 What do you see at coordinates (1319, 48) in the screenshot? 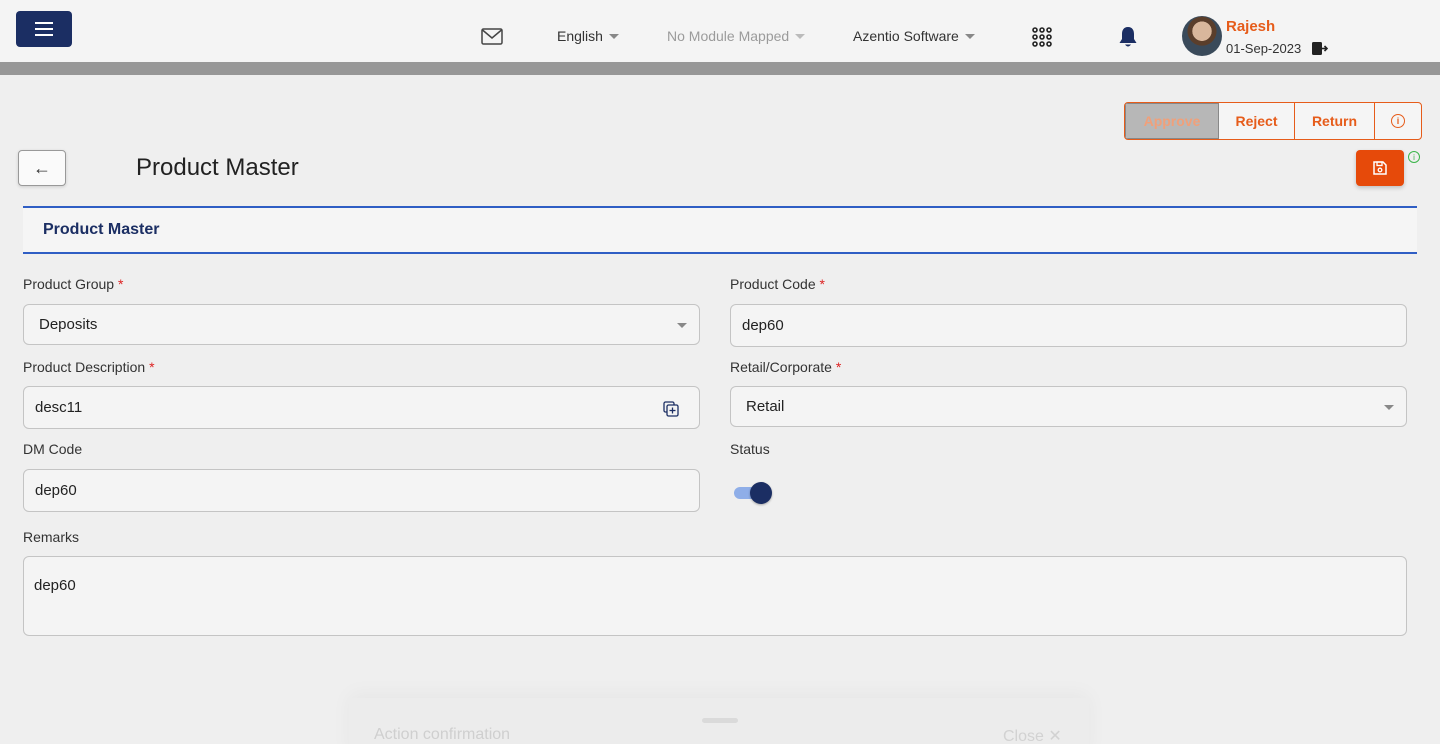
I see `logout-icon` at bounding box center [1319, 48].